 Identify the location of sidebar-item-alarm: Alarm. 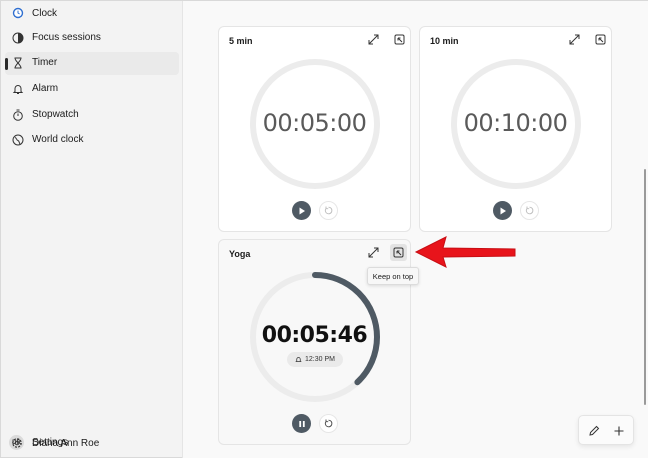
(92, 89).